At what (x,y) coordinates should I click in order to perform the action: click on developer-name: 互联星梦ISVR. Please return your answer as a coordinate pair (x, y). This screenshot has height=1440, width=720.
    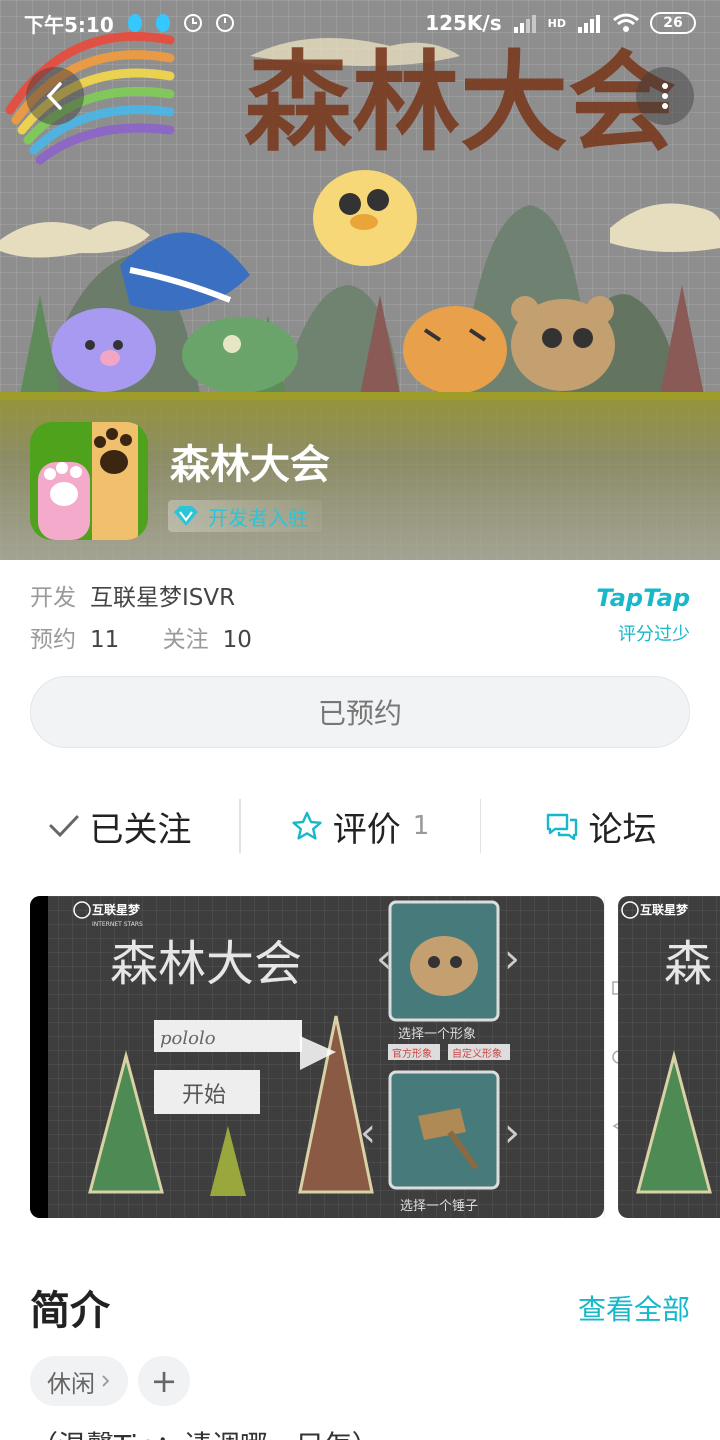
    Looking at the image, I should click on (162, 598).